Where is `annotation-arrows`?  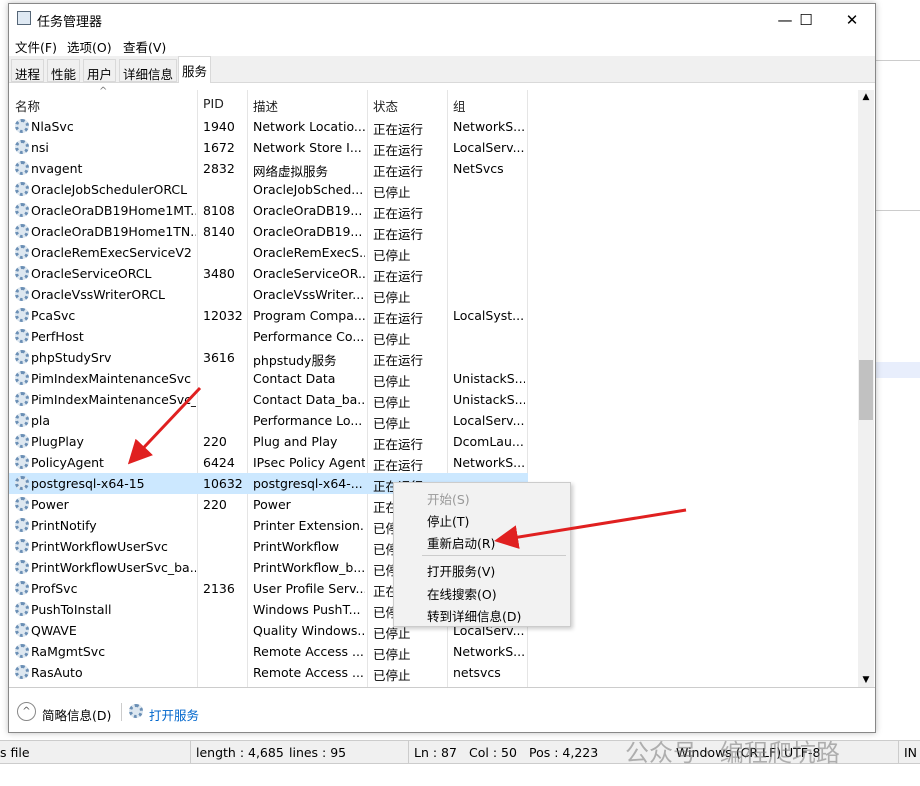
annotation-arrows is located at coordinates (407, 467).